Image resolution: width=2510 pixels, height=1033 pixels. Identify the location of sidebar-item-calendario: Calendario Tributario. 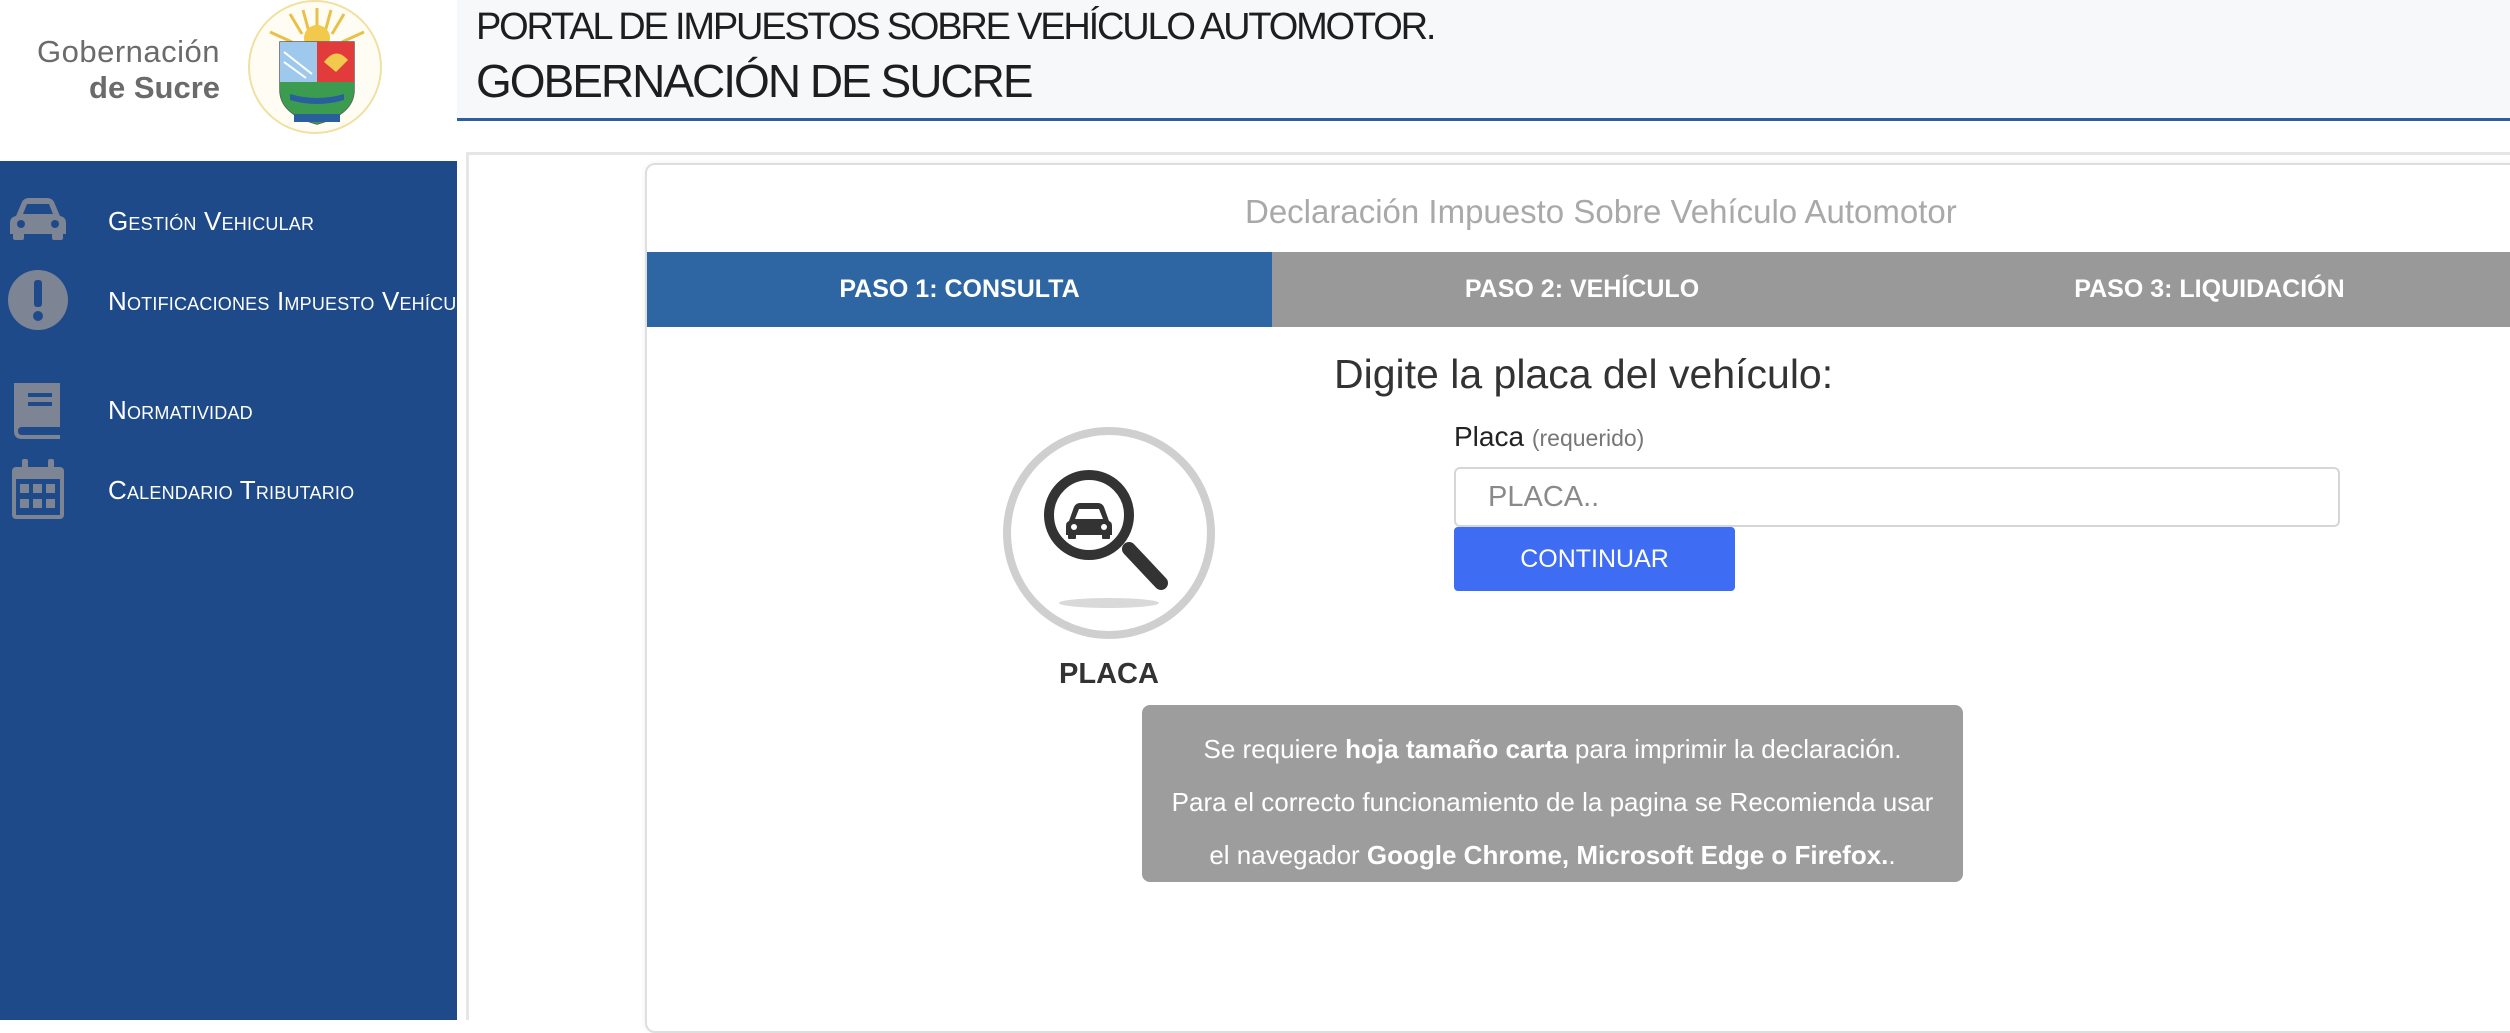
(228, 490).